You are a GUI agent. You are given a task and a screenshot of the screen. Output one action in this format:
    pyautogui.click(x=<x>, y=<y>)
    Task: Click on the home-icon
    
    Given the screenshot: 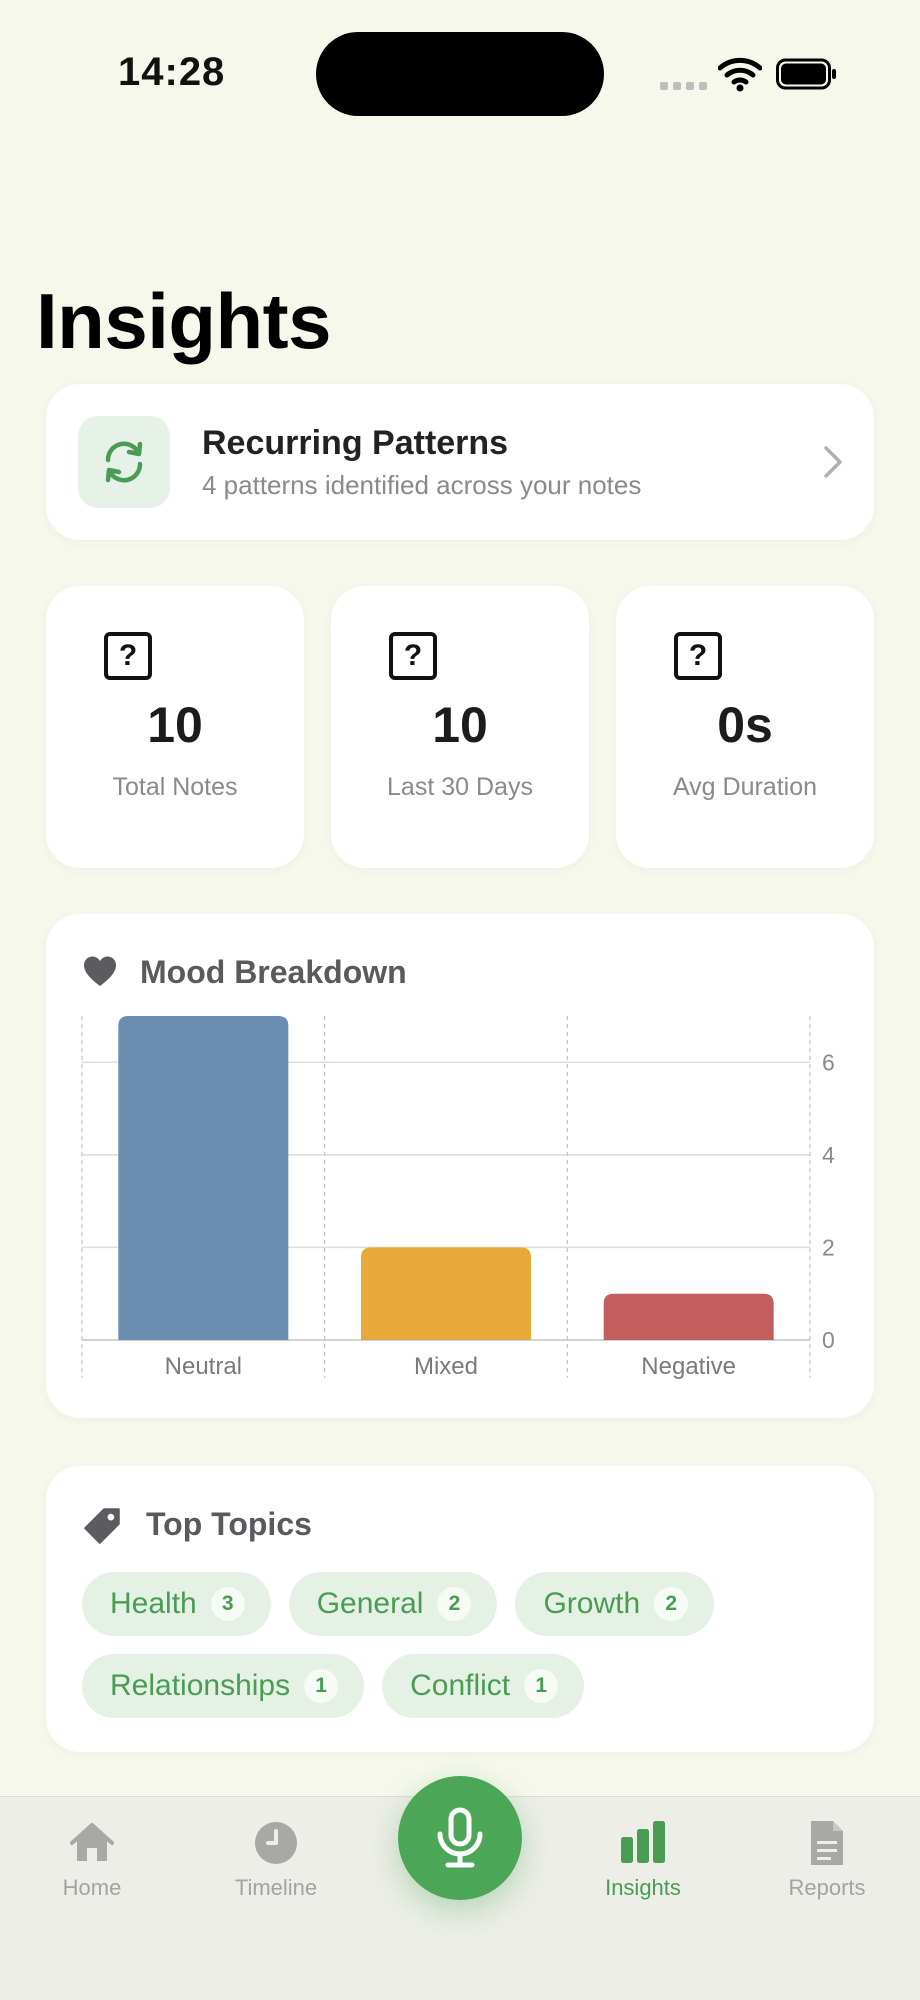 What is the action you would take?
    pyautogui.click(x=92, y=1842)
    